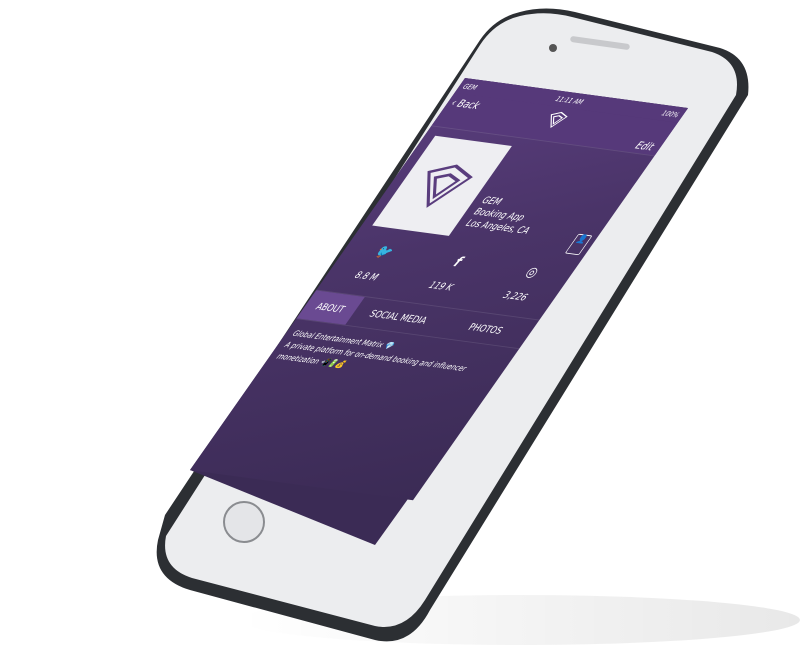 The height and width of the screenshot is (668, 800). What do you see at coordinates (244, 522) in the screenshot?
I see `home-button` at bounding box center [244, 522].